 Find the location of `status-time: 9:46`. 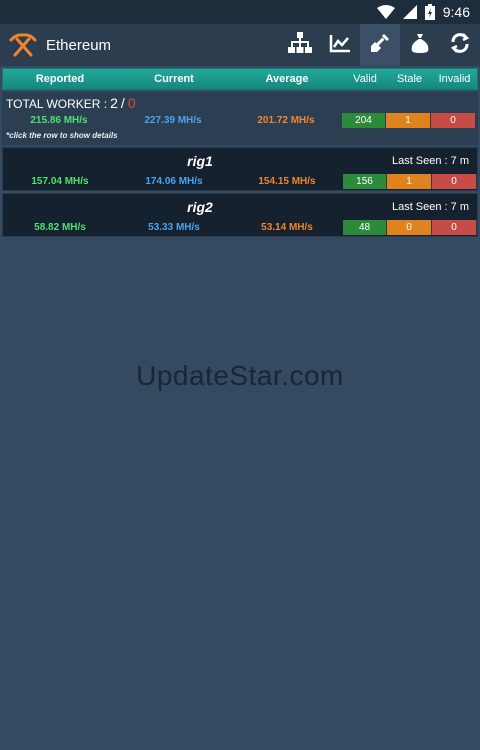

status-time: 9:46 is located at coordinates (456, 12).